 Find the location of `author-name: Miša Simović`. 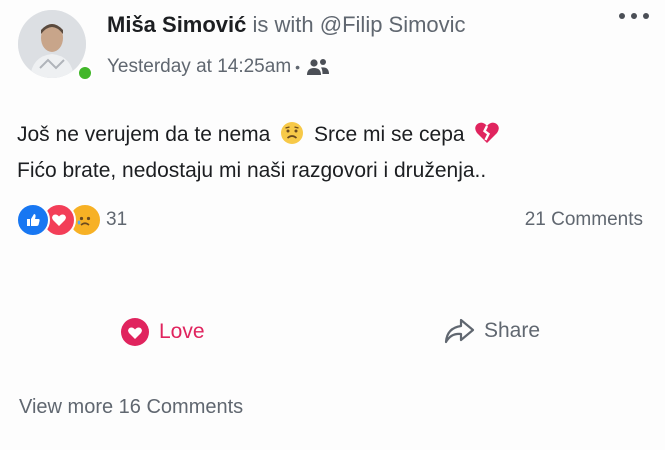

author-name: Miša Simović is located at coordinates (176, 24).